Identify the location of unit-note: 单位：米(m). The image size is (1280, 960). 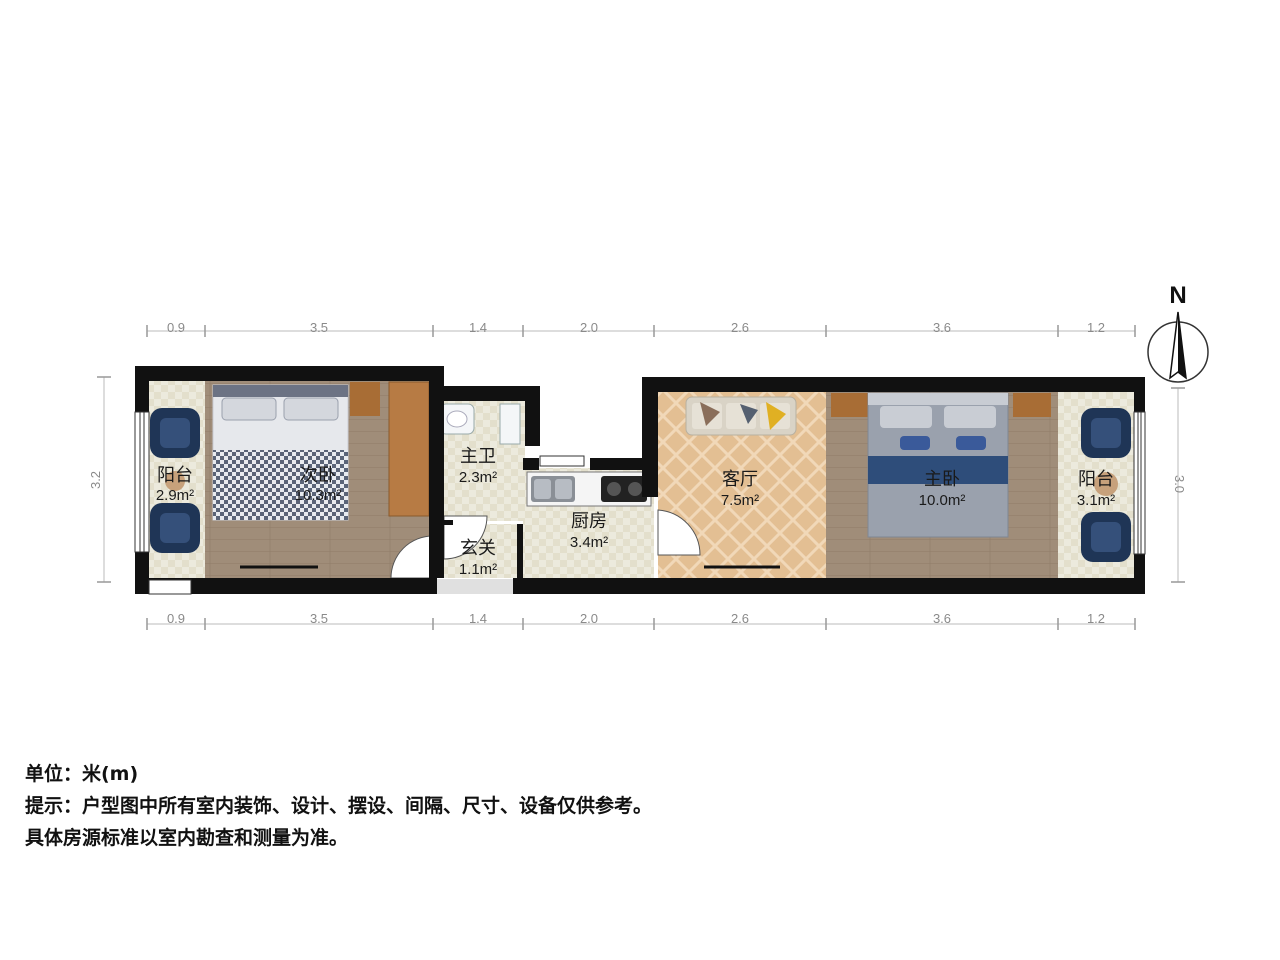
(82, 774).